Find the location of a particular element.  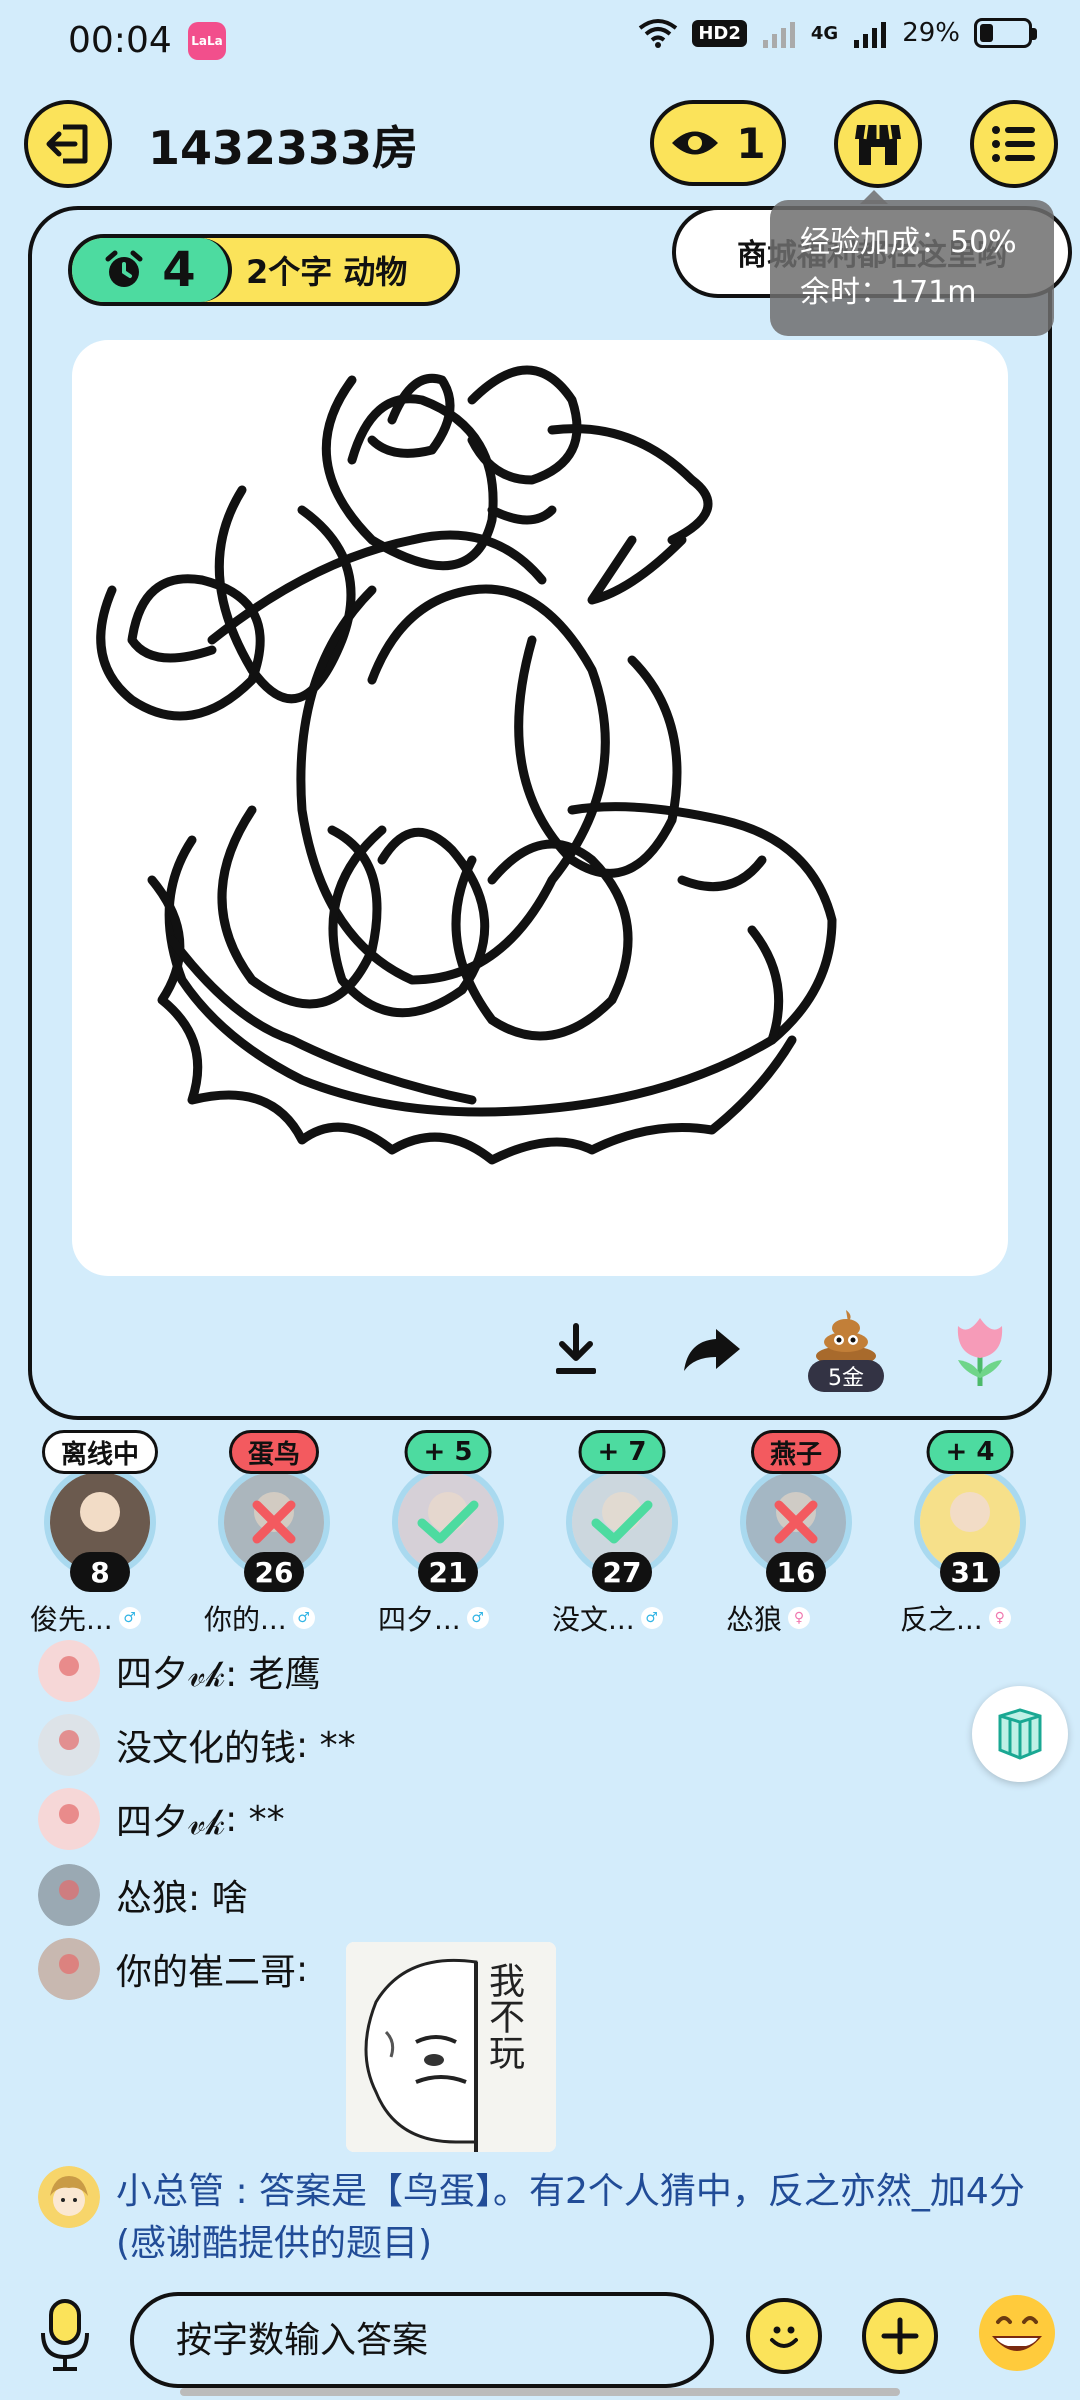

grinning-face-icon is located at coordinates (1017, 2333).